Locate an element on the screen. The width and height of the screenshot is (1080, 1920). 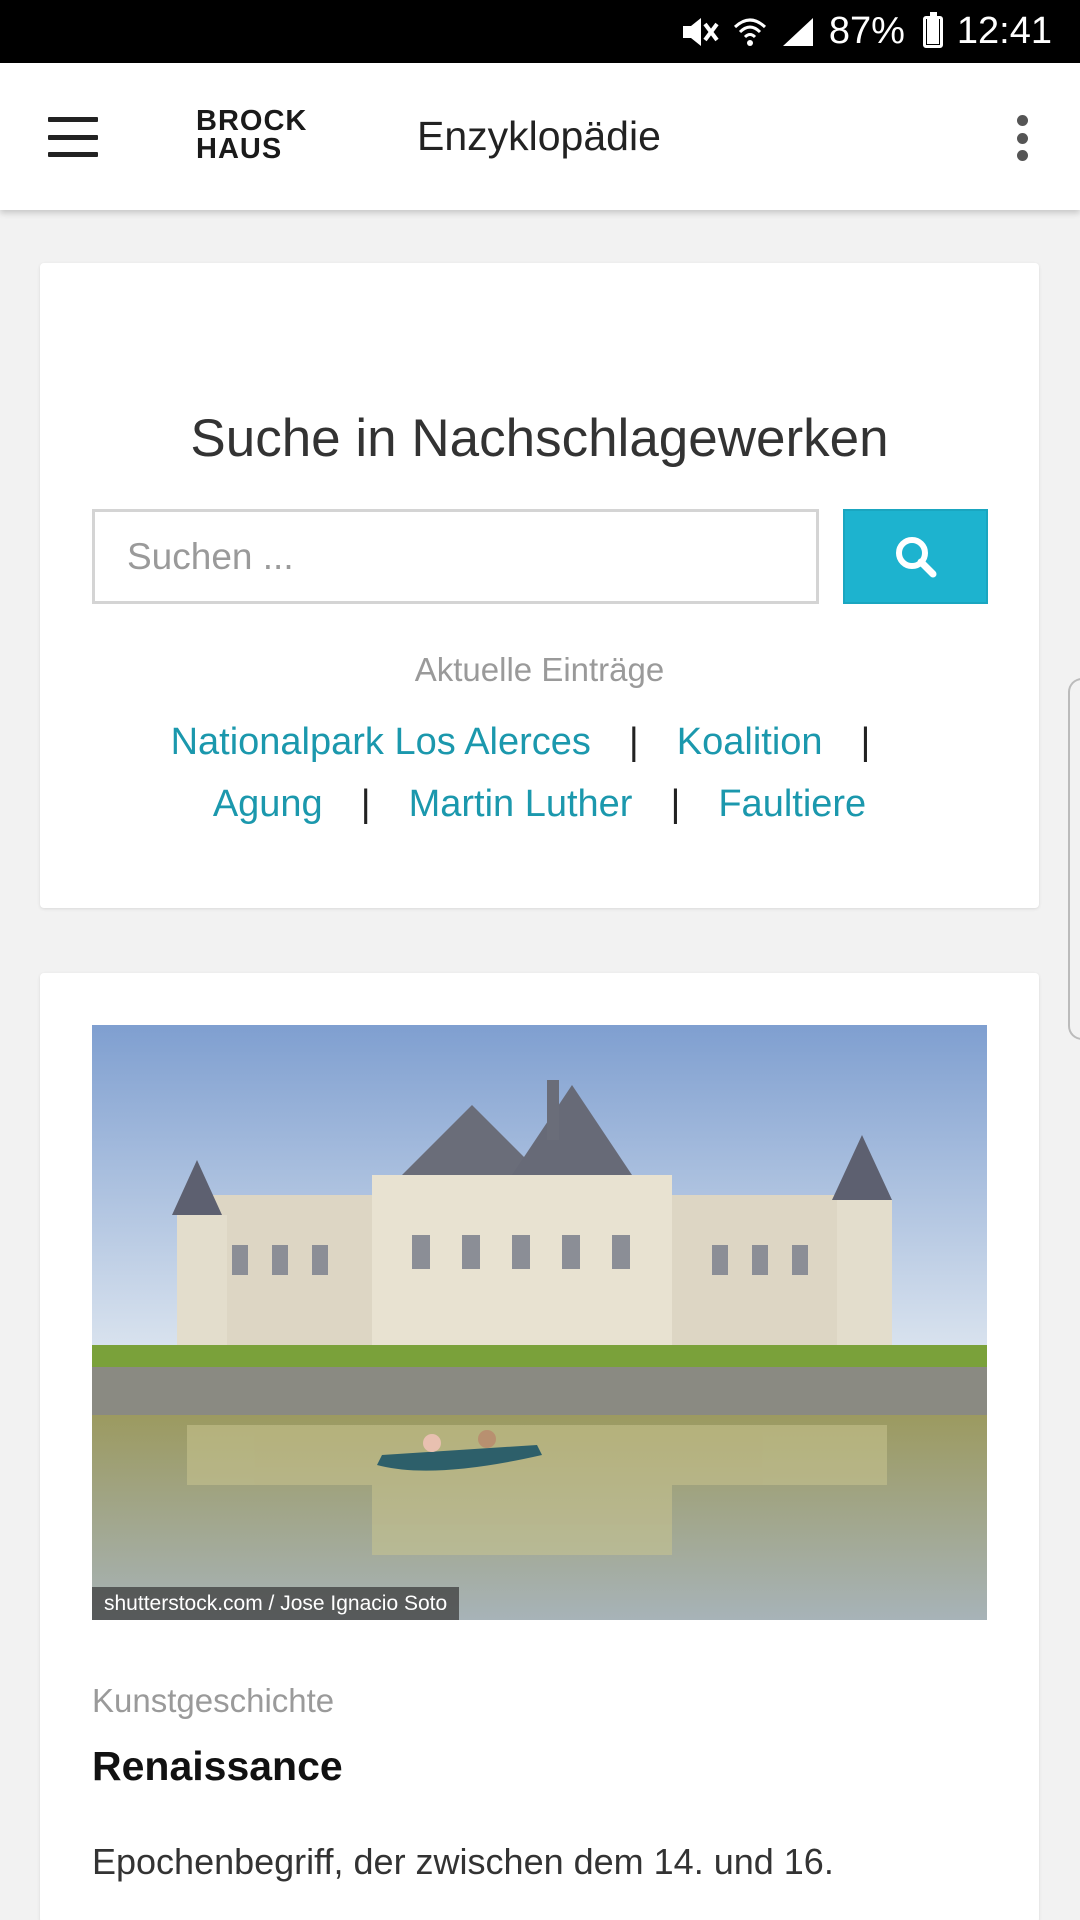
search-icon is located at coordinates (915, 556).